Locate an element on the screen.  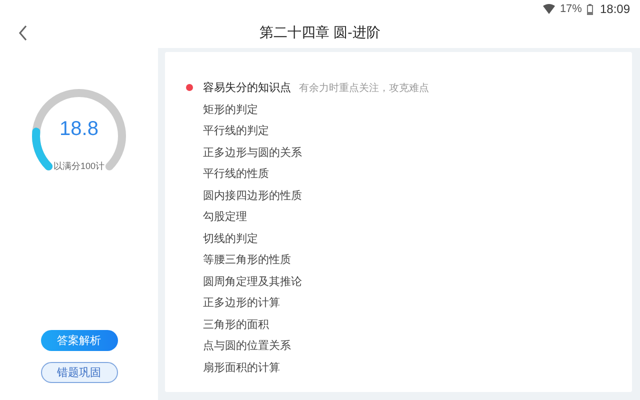
clock-time: 18:09 is located at coordinates (615, 9).